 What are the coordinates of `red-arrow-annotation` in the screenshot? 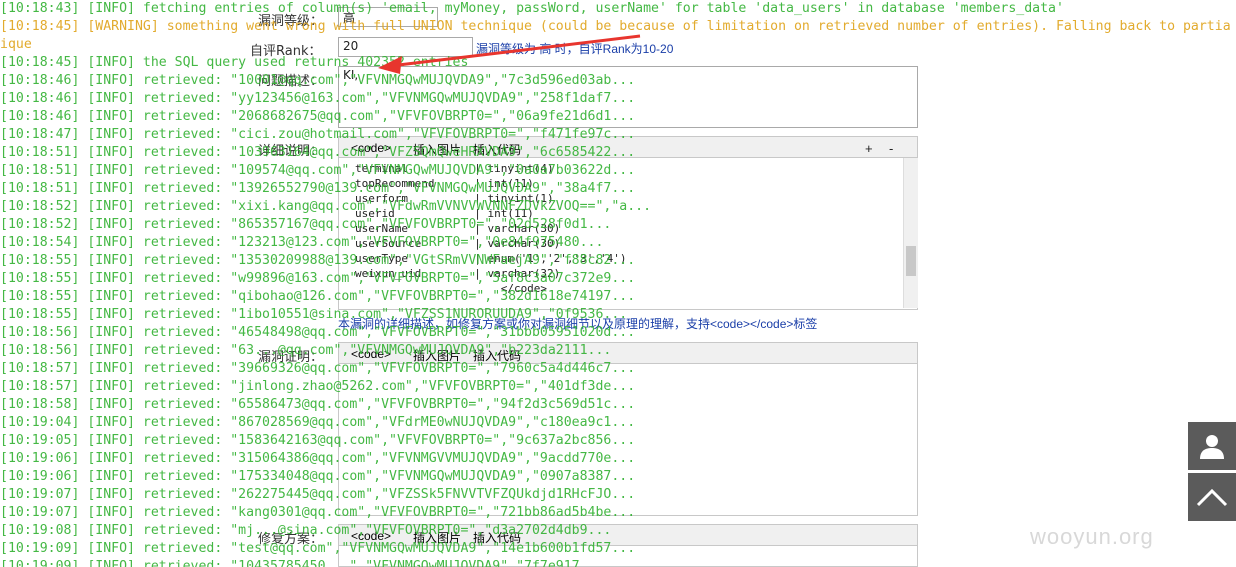 It's located at (509, 54).